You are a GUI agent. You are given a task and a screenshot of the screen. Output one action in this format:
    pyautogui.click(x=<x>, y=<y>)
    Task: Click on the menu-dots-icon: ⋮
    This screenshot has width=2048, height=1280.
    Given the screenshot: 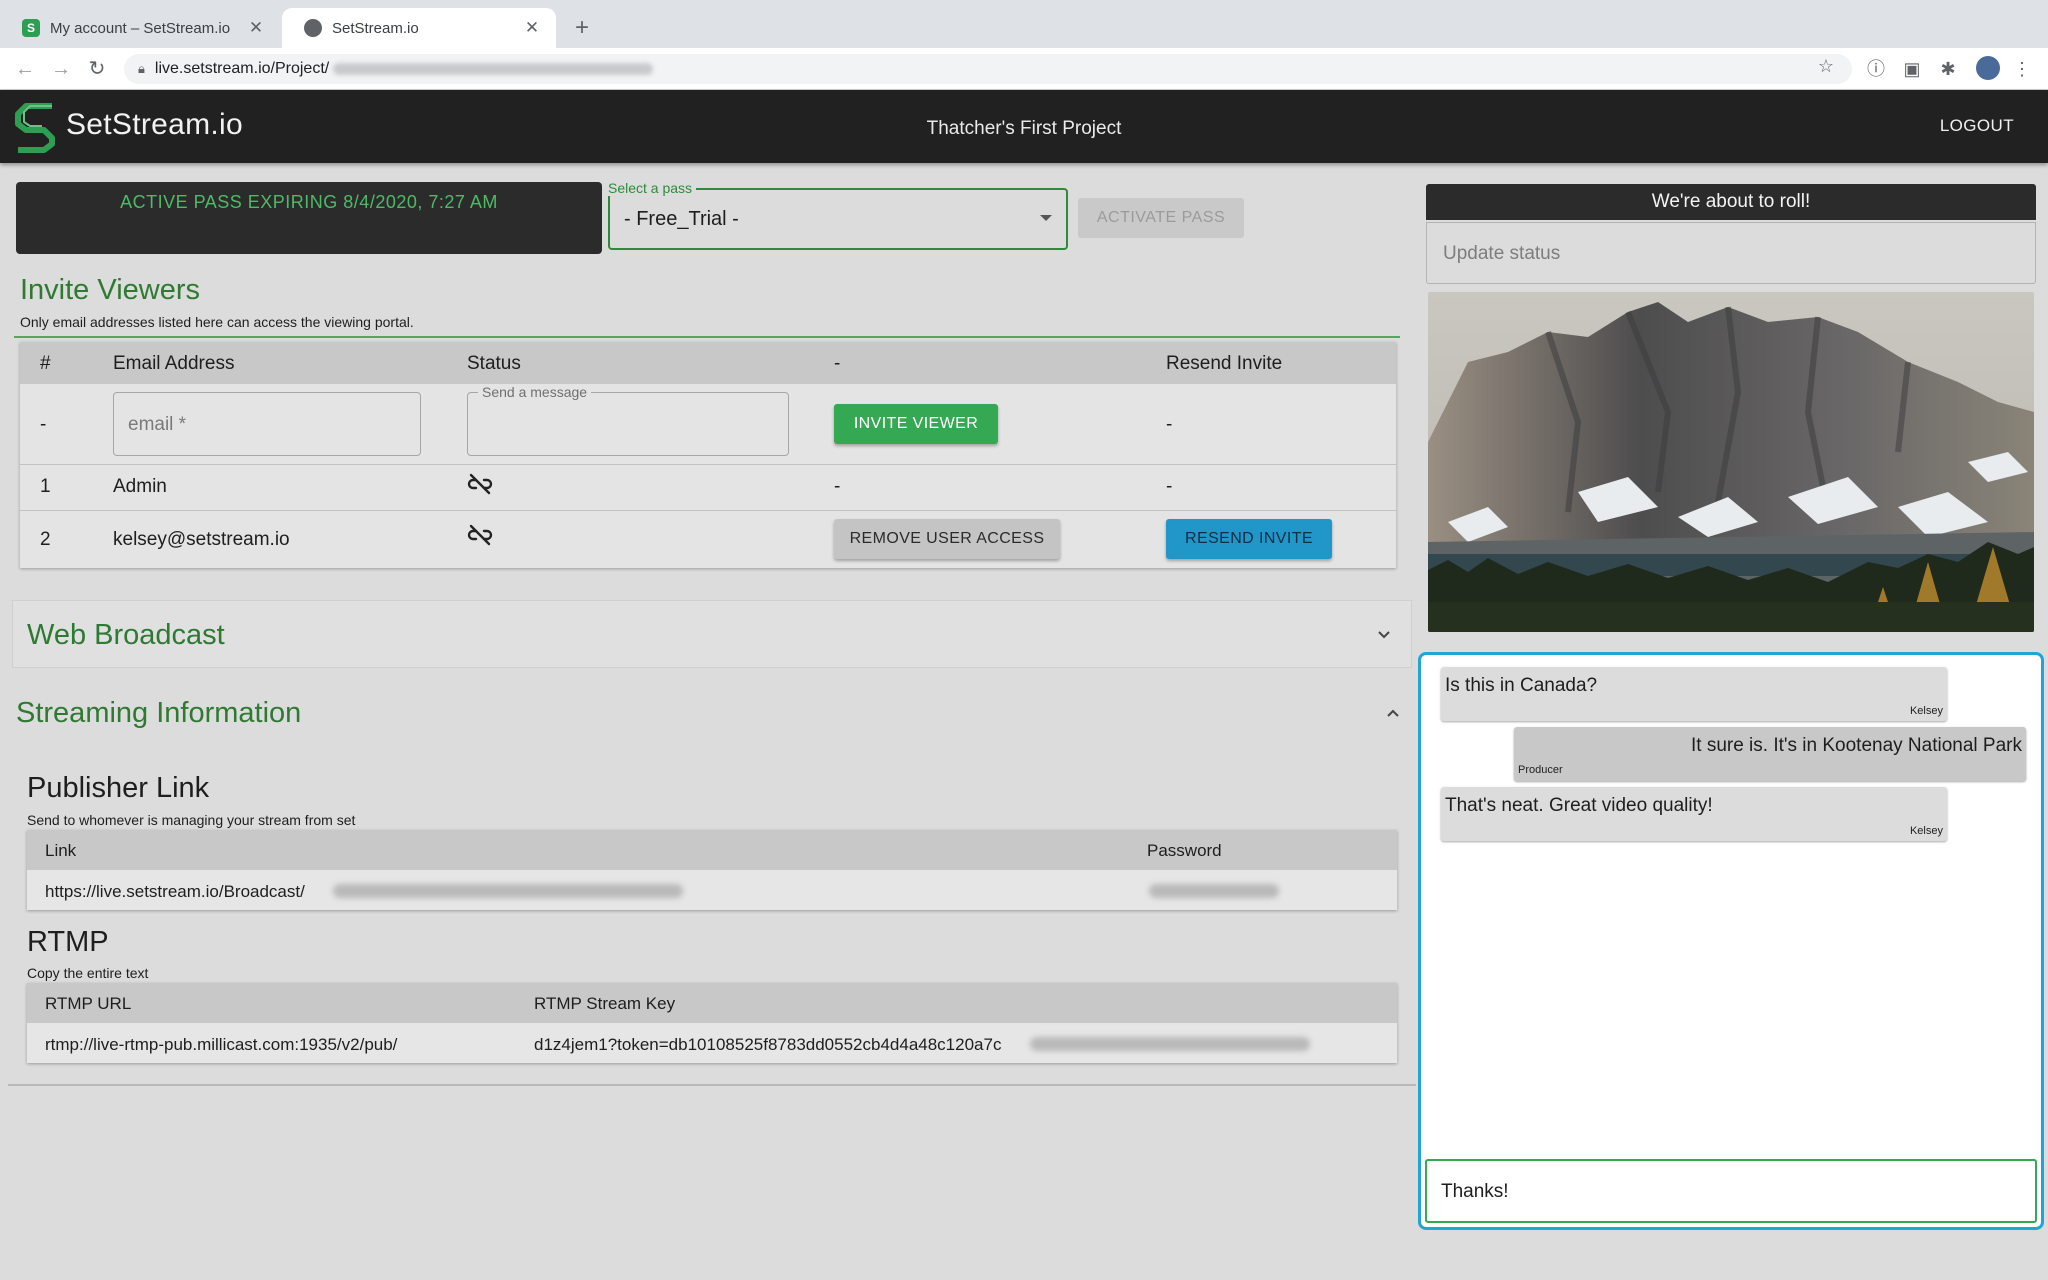 What is the action you would take?
    pyautogui.click(x=2022, y=69)
    